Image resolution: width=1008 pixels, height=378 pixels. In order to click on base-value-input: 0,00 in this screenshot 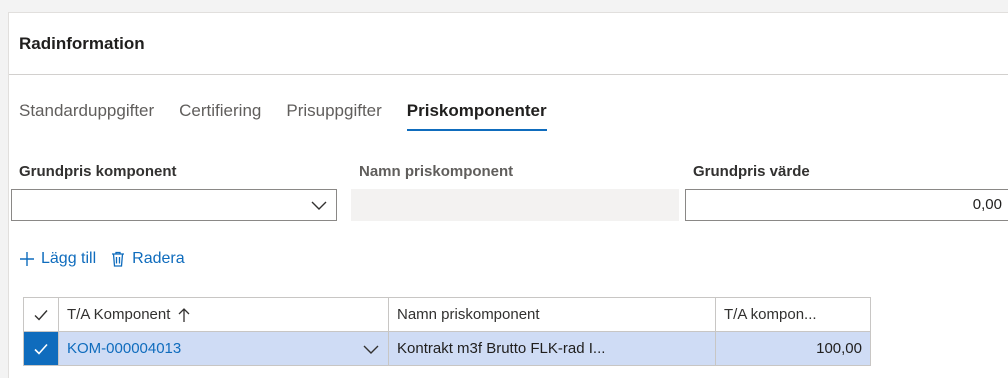, I will do `click(846, 205)`.